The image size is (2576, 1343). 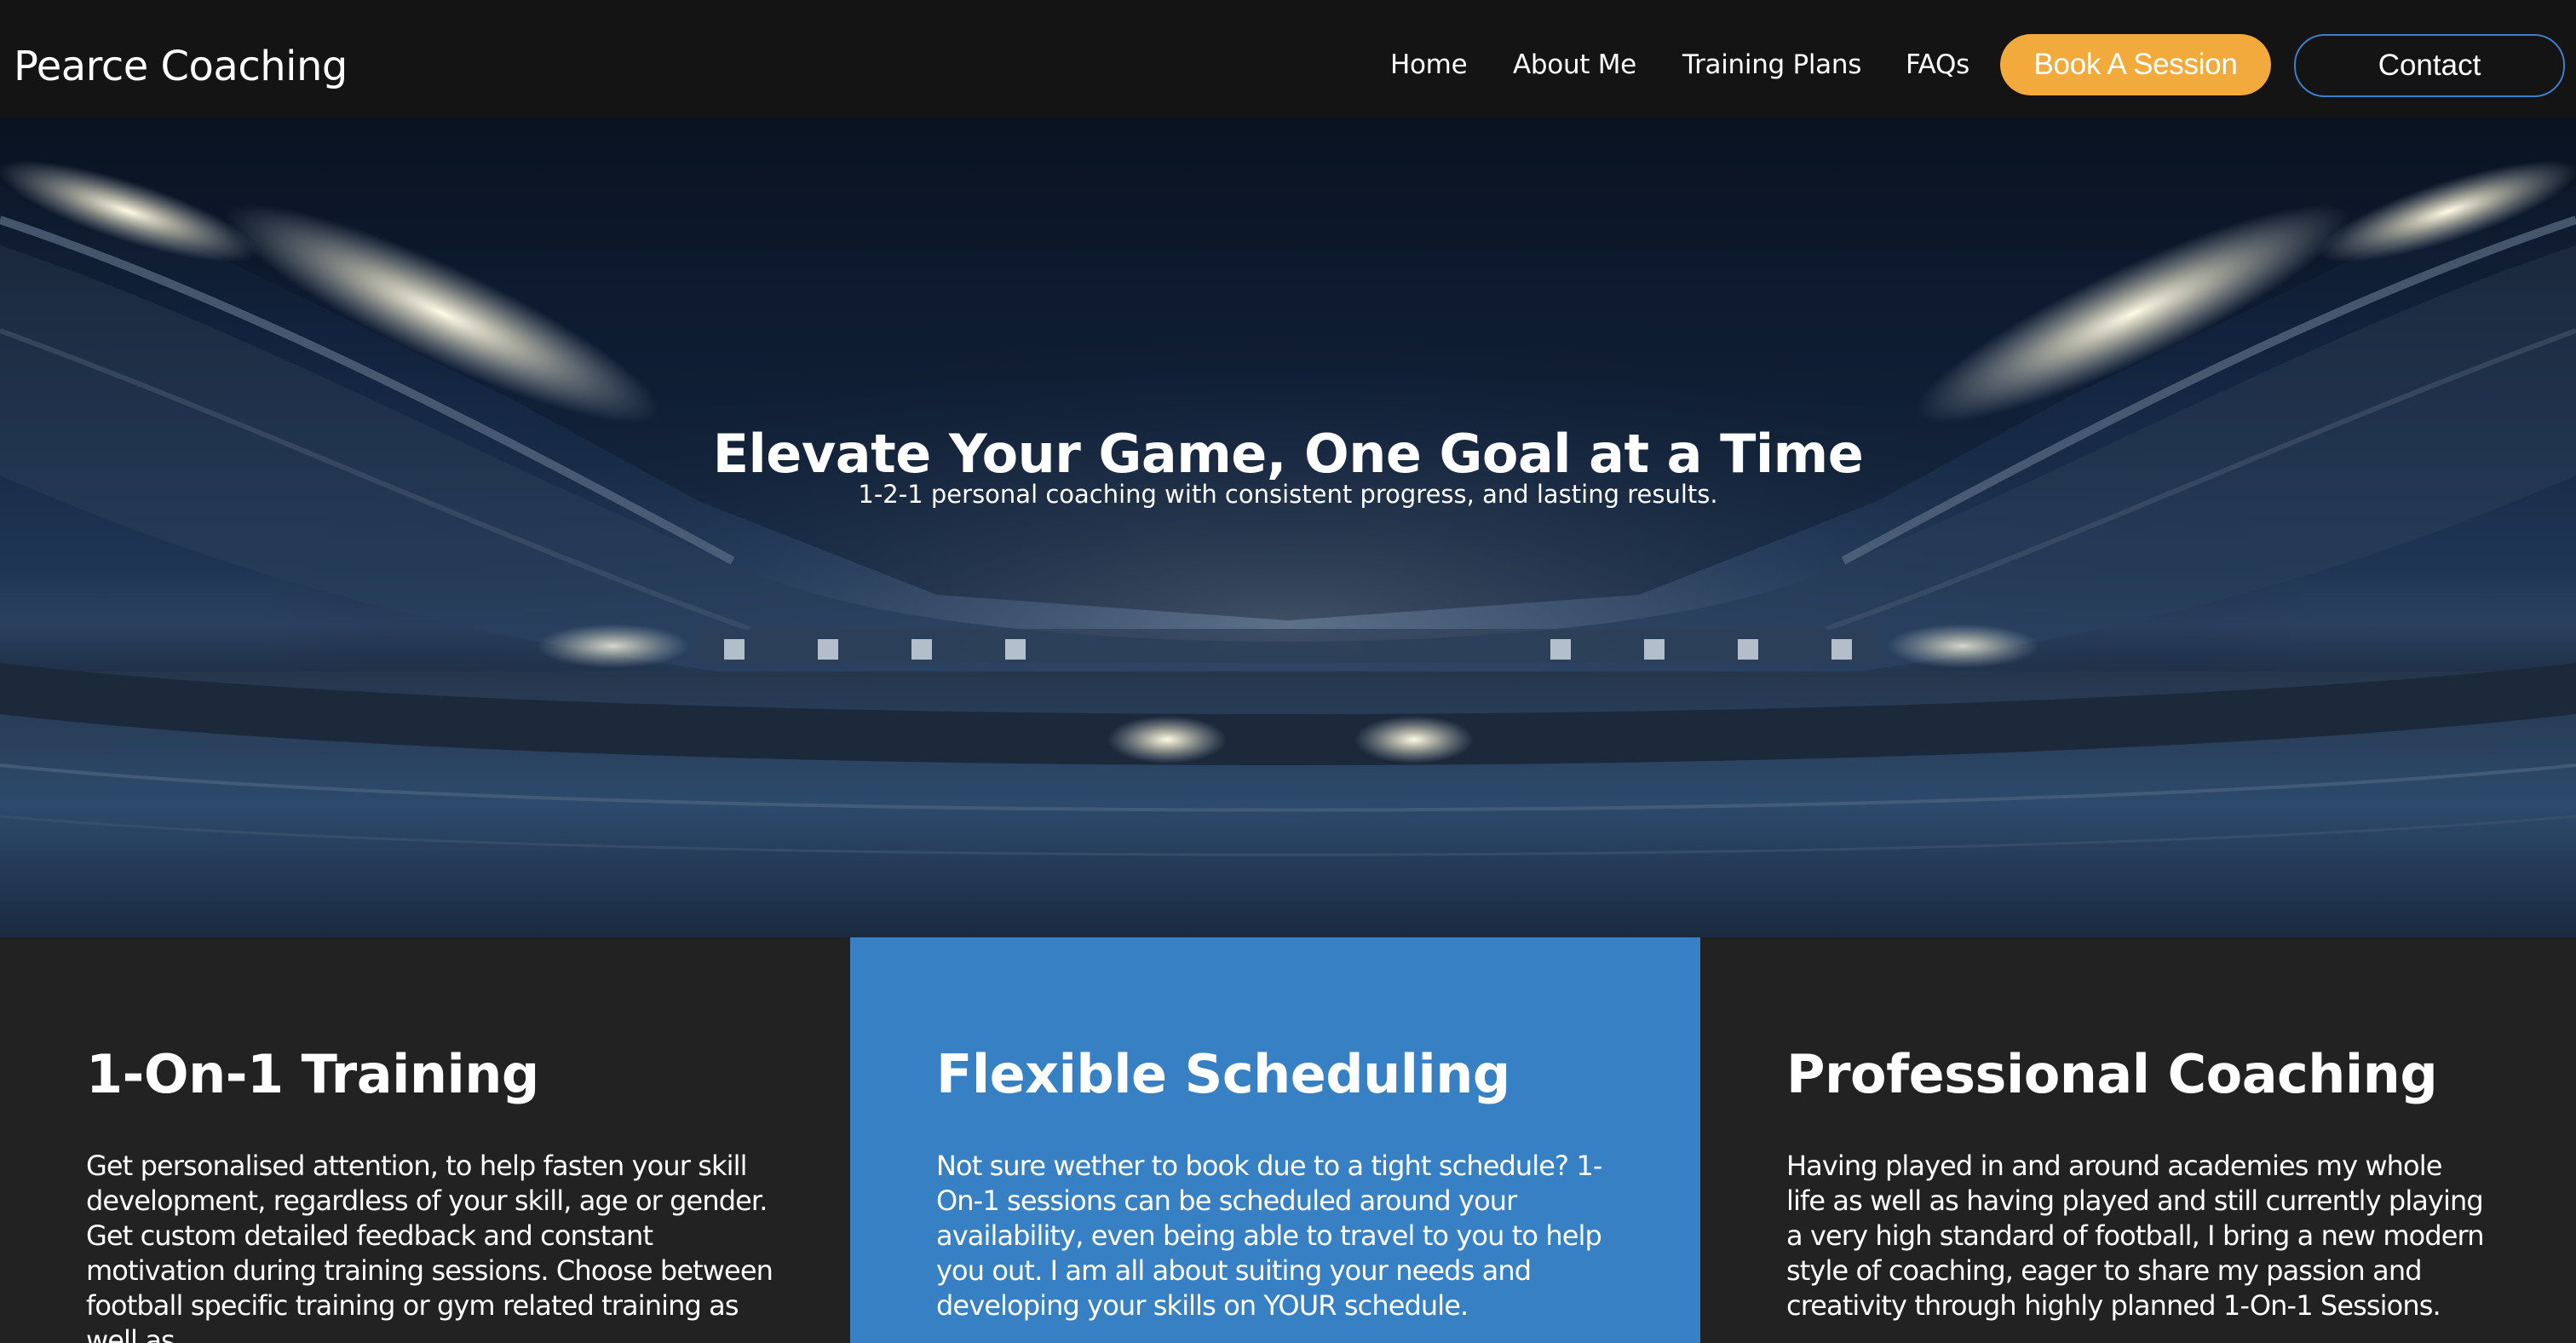 What do you see at coordinates (2136, 64) in the screenshot?
I see `book-session-button: Book A Session` at bounding box center [2136, 64].